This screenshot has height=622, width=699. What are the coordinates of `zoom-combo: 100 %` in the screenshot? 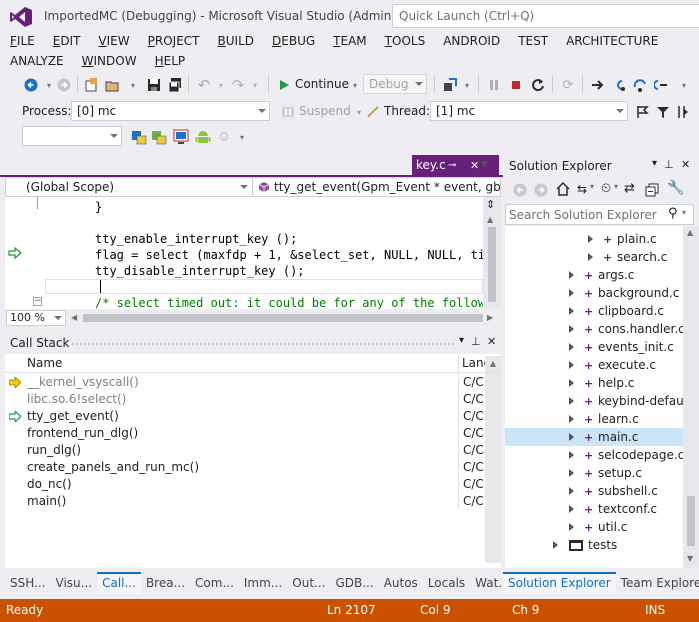 It's located at (36, 318).